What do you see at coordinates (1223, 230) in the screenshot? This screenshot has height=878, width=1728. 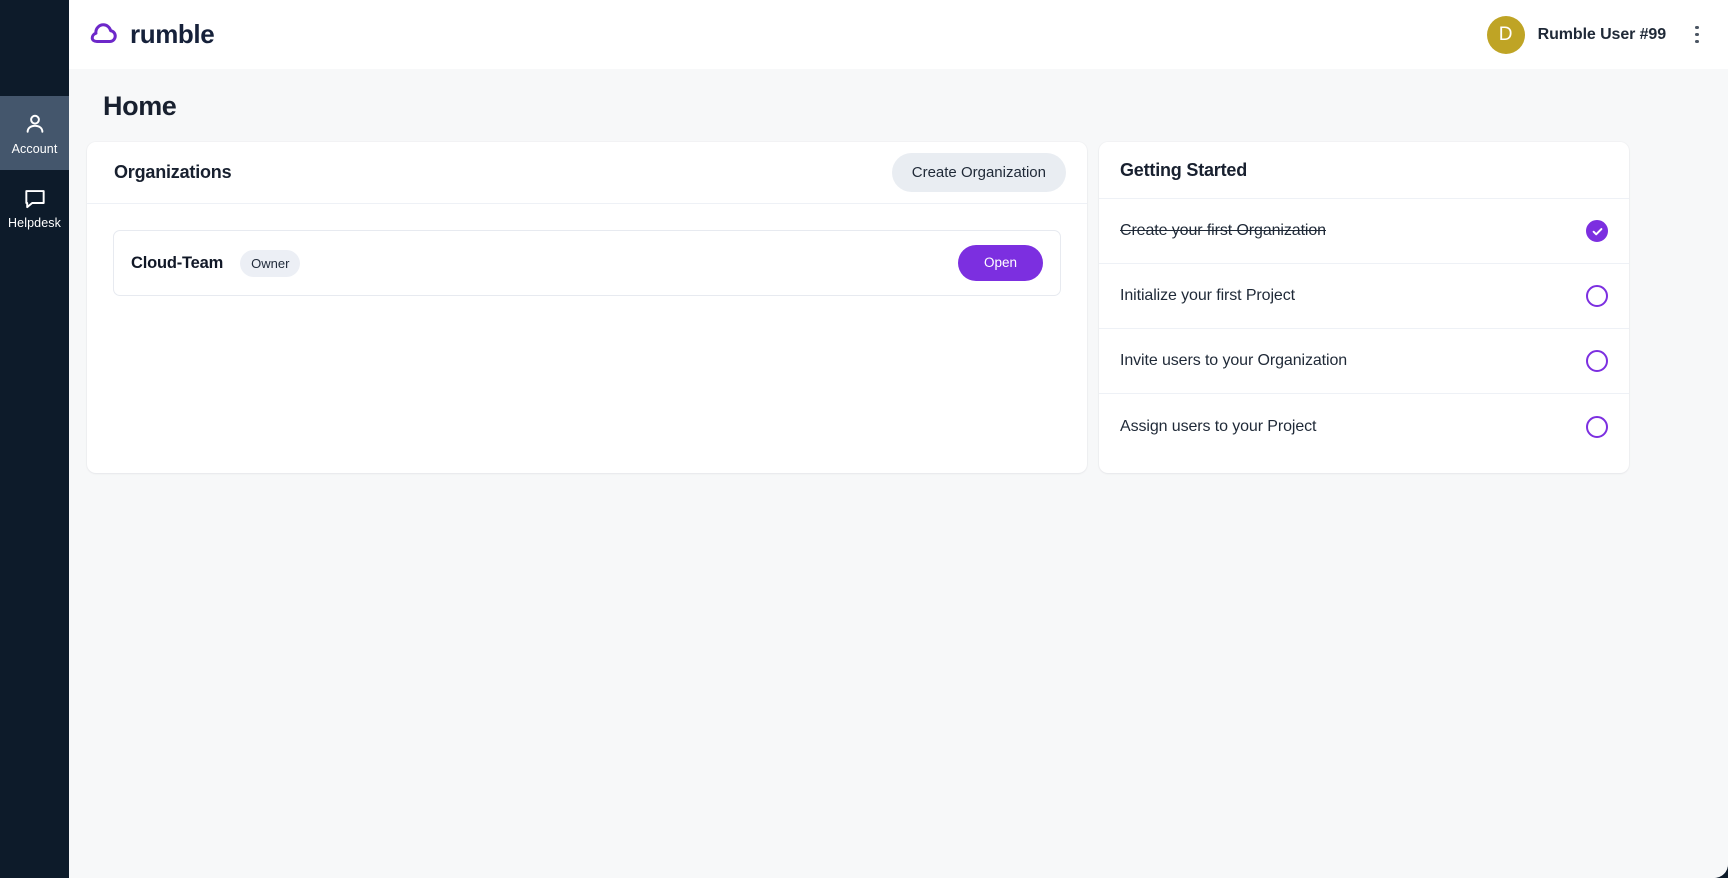 I see `getting-started-item-0-label: Create your first Organization` at bounding box center [1223, 230].